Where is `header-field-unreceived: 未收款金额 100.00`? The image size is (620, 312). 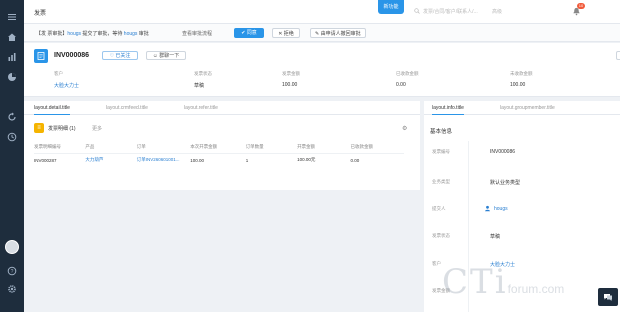
header-field-unreceived: 未收款金额 100.00 is located at coordinates (521, 79).